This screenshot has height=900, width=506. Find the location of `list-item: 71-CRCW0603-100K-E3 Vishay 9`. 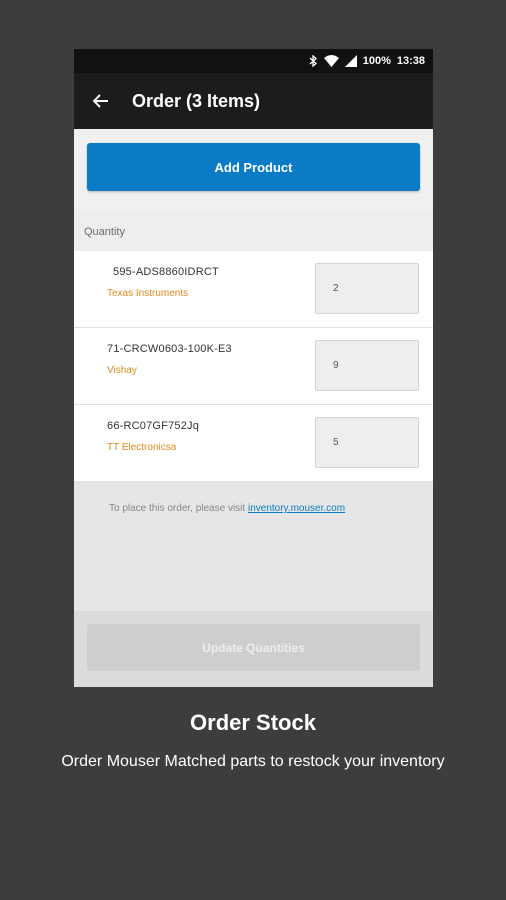

list-item: 71-CRCW0603-100K-E3 Vishay 9 is located at coordinates (253, 366).